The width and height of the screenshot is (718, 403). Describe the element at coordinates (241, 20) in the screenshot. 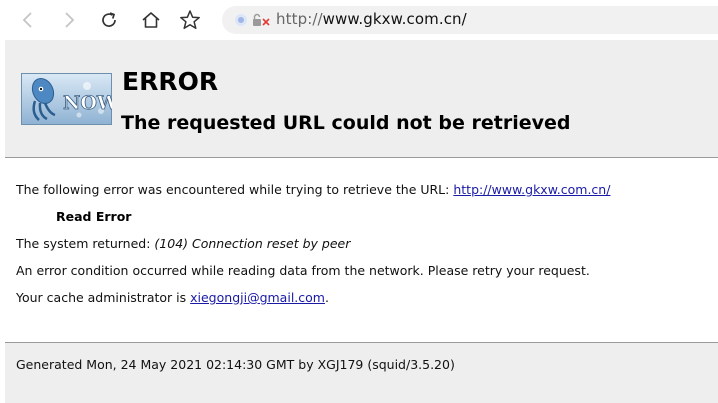

I see `site-info-icon` at that location.